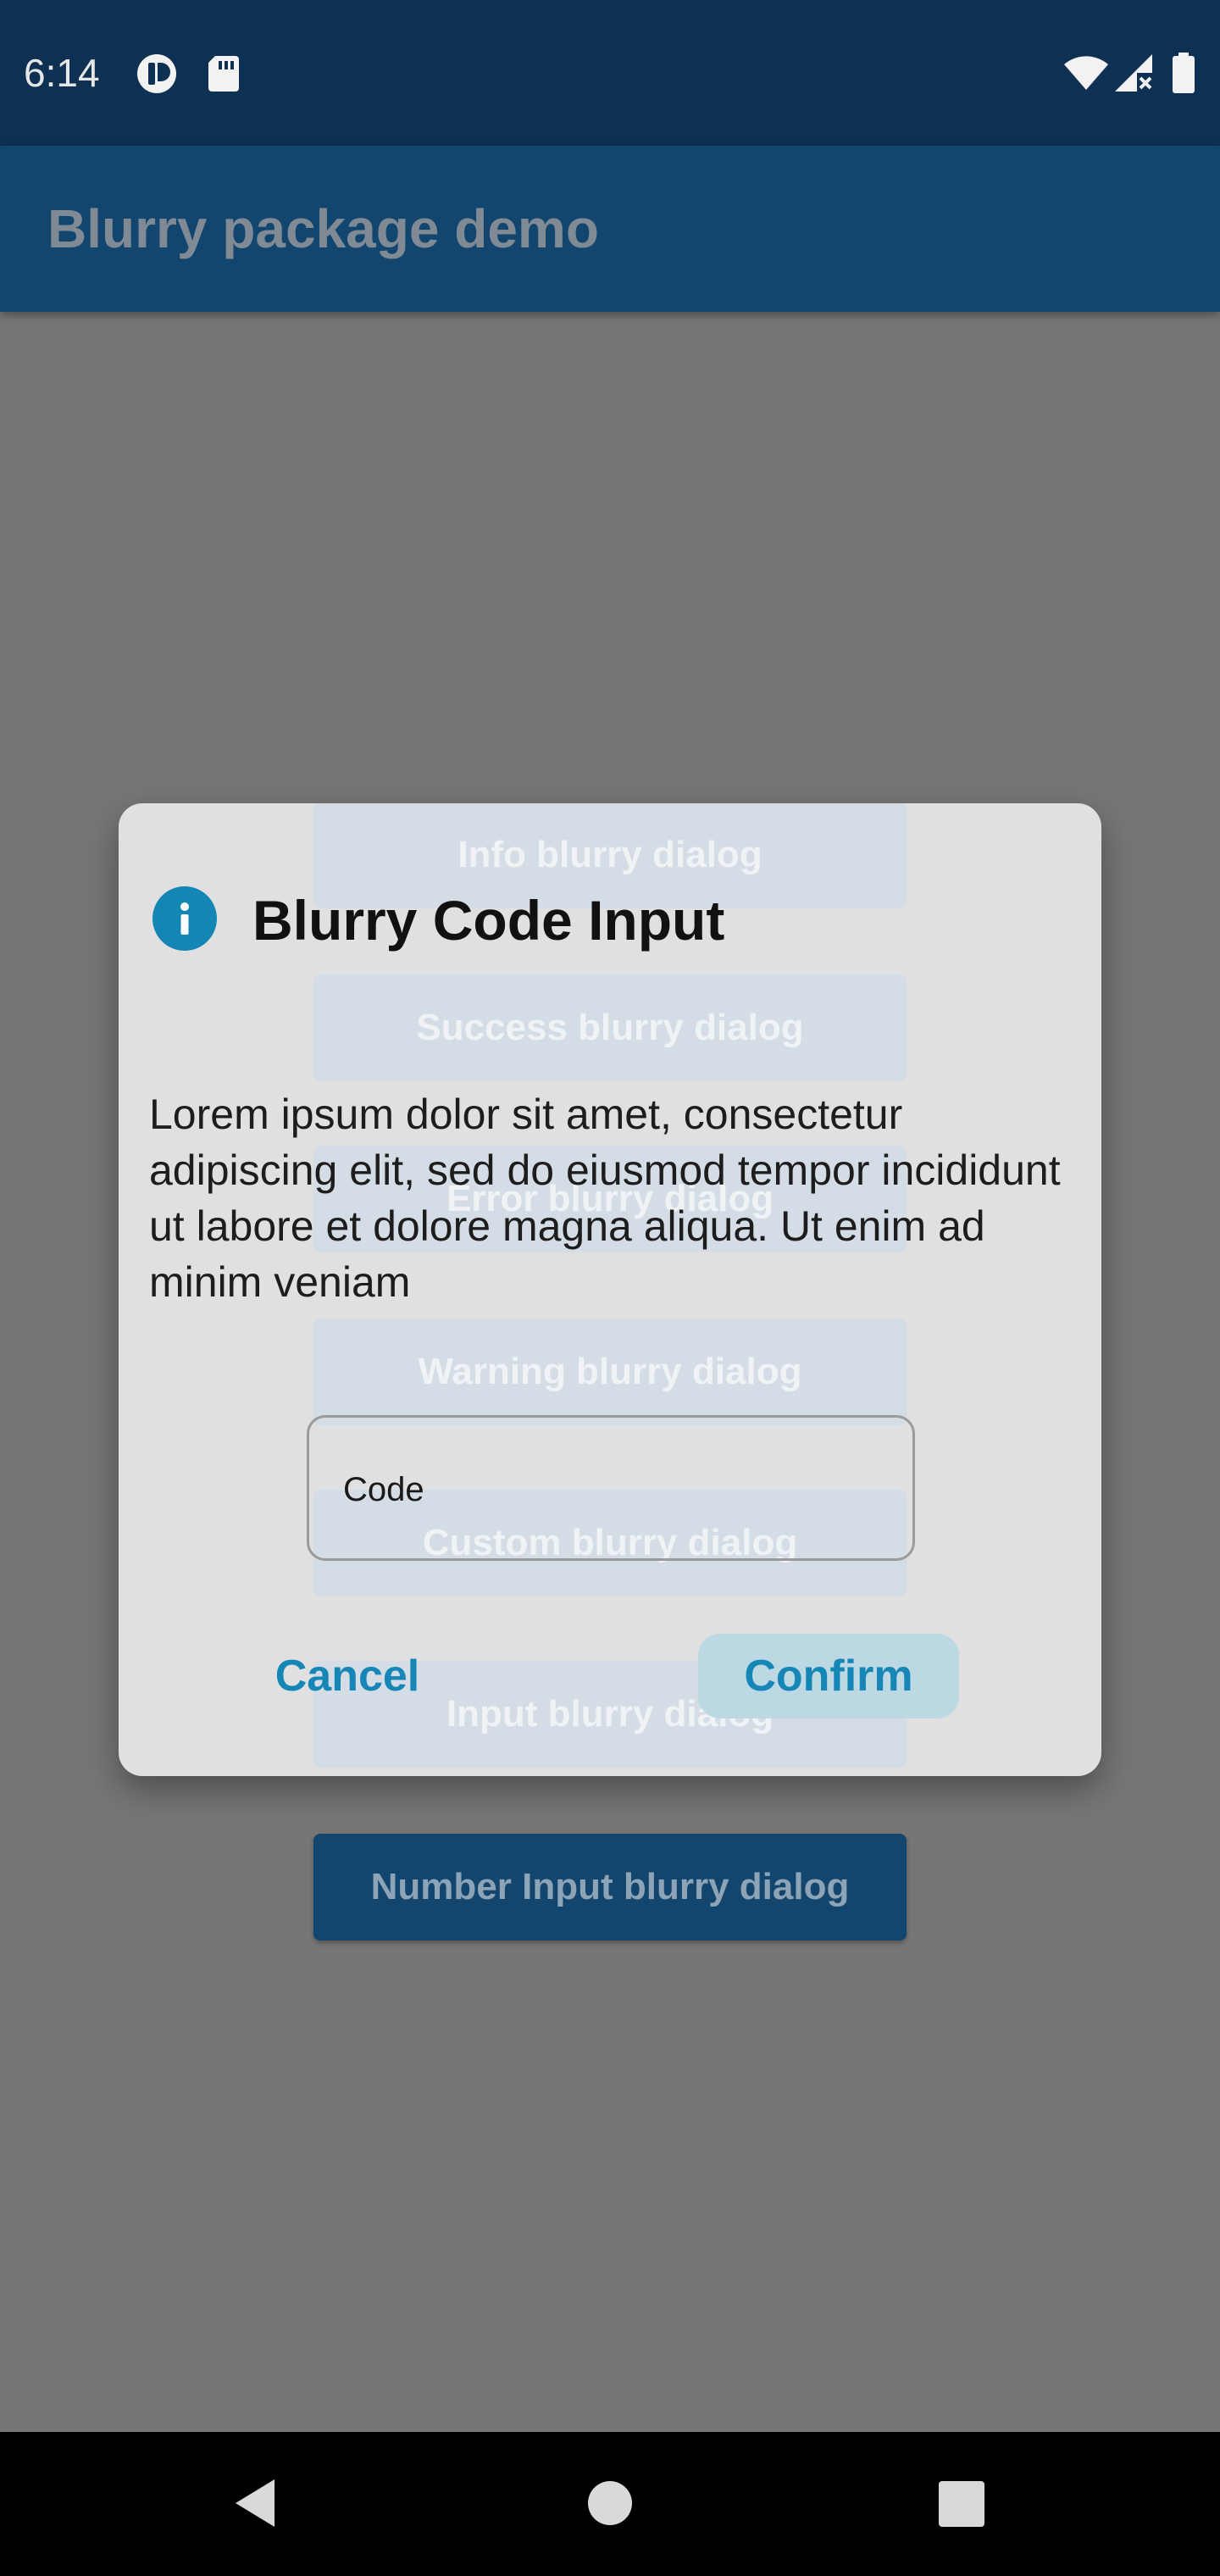 The image size is (1220, 2576). I want to click on status-bar: 6:14, so click(610, 73).